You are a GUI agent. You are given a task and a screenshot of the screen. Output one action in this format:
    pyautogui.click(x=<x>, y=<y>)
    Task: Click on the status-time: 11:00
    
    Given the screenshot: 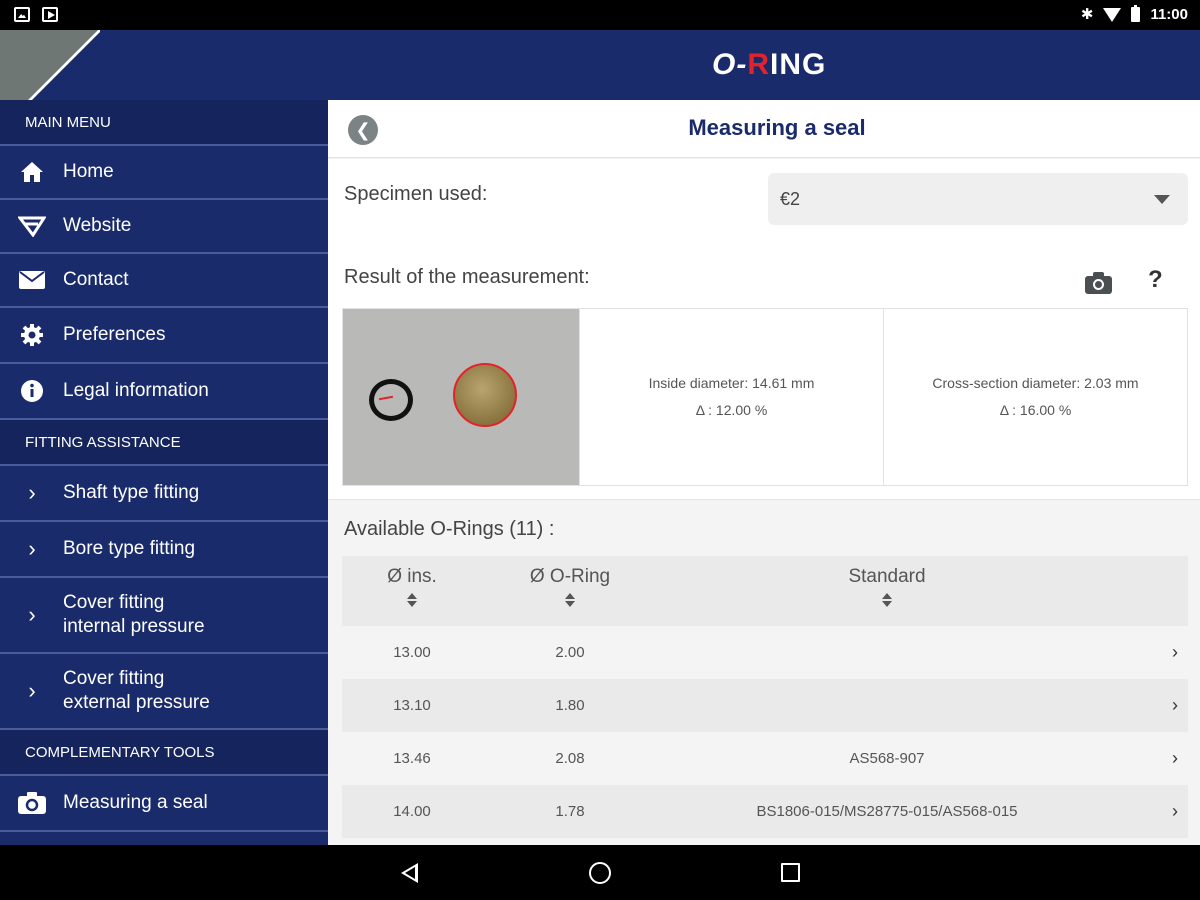 What is the action you would take?
    pyautogui.click(x=1169, y=14)
    